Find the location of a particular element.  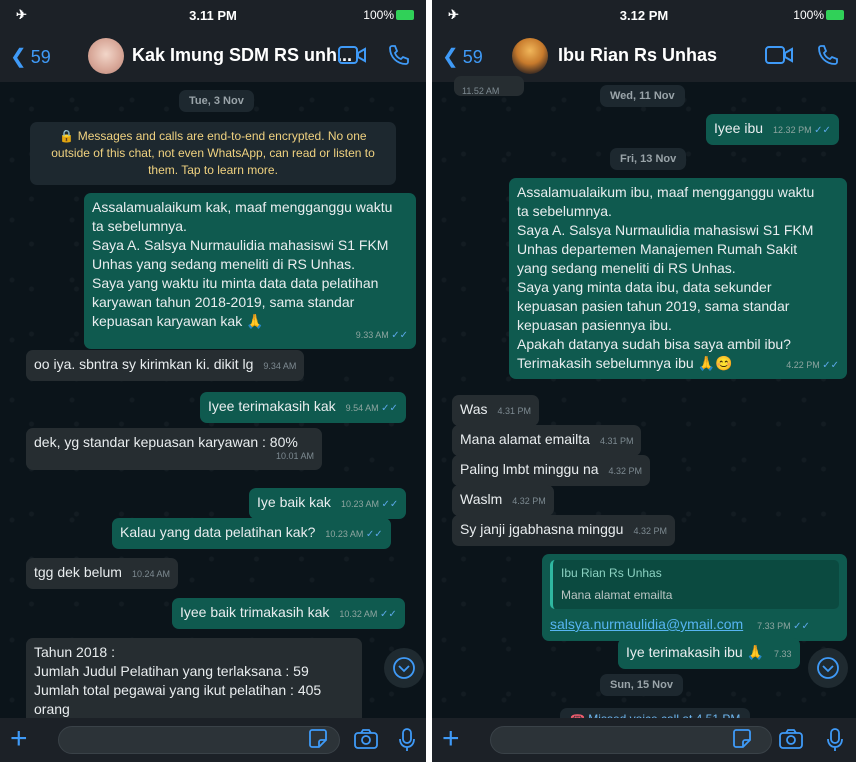

chat-header: ❮ 59 Ibu Rian Rs Unhas is located at coordinates (644, 56).